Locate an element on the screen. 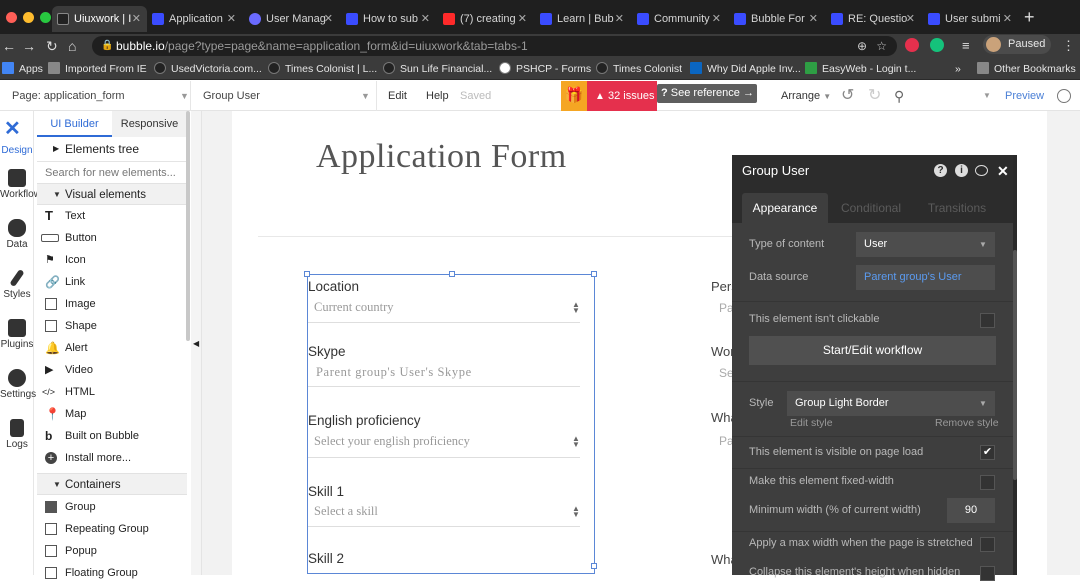 Image resolution: width=1080 pixels, height=584 pixels. data-source-field: Parent group's User is located at coordinates (925, 277).